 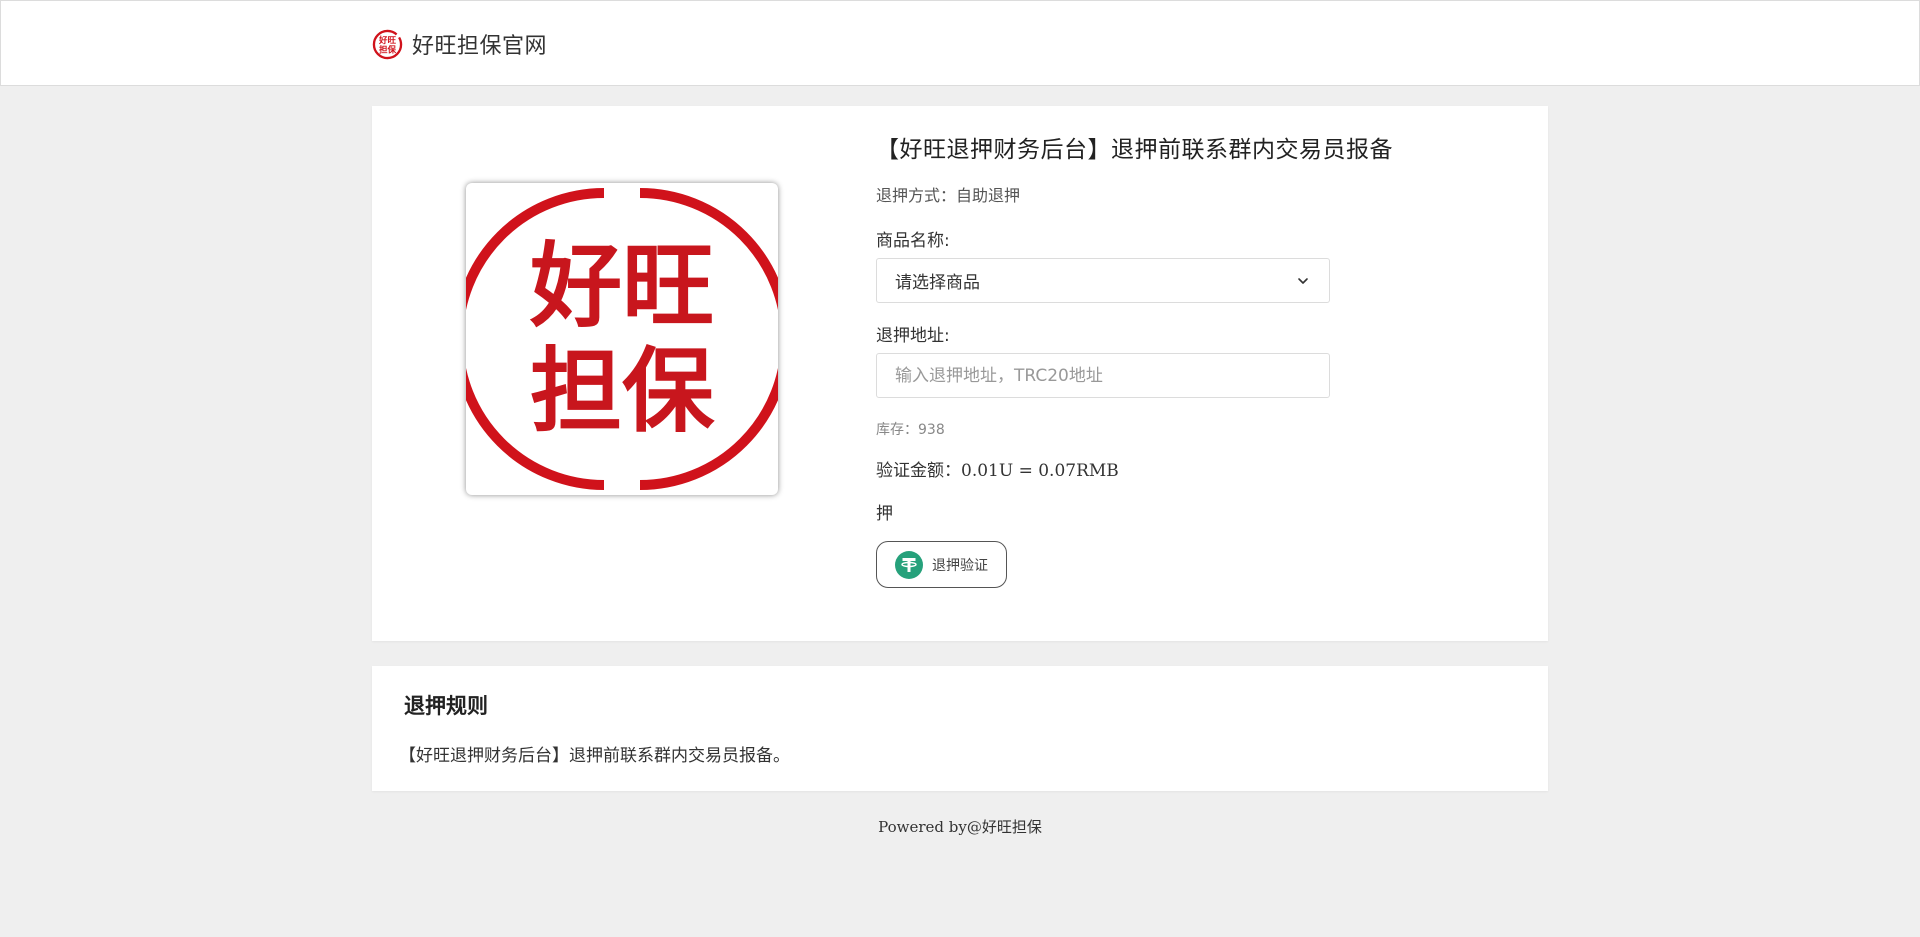 I want to click on haowang-seal-image: 好旺 担保, so click(x=622, y=339).